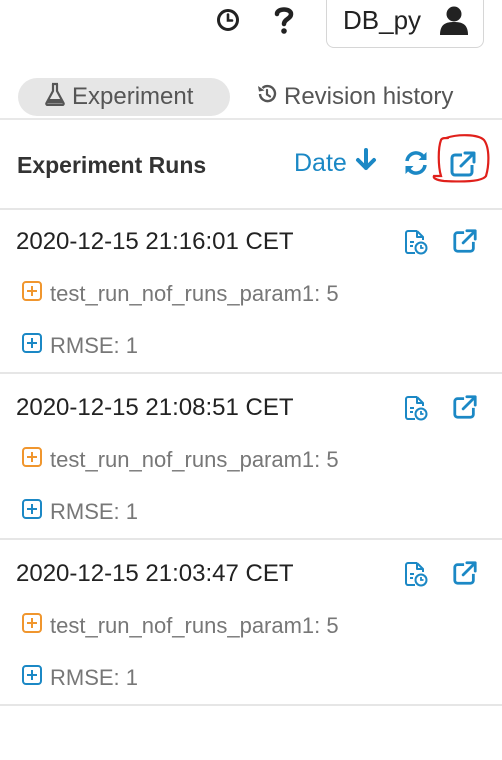  Describe the element at coordinates (155, 241) in the screenshot. I see `run-timestamp: 2020-12-15 21:16:01 CET` at that location.